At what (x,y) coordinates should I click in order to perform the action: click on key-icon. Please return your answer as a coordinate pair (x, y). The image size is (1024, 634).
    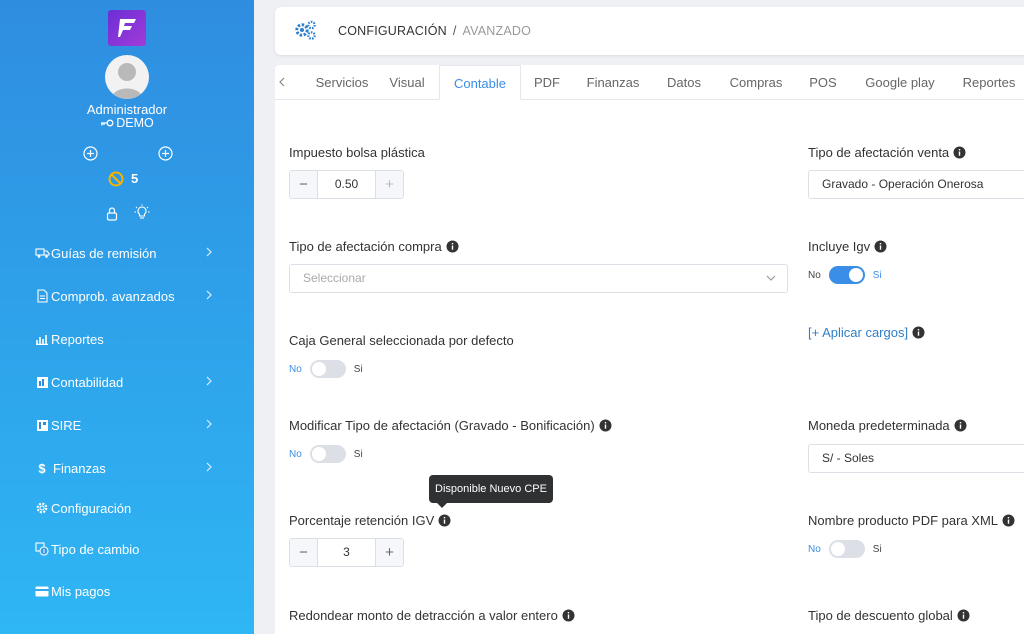
    Looking at the image, I should click on (107, 123).